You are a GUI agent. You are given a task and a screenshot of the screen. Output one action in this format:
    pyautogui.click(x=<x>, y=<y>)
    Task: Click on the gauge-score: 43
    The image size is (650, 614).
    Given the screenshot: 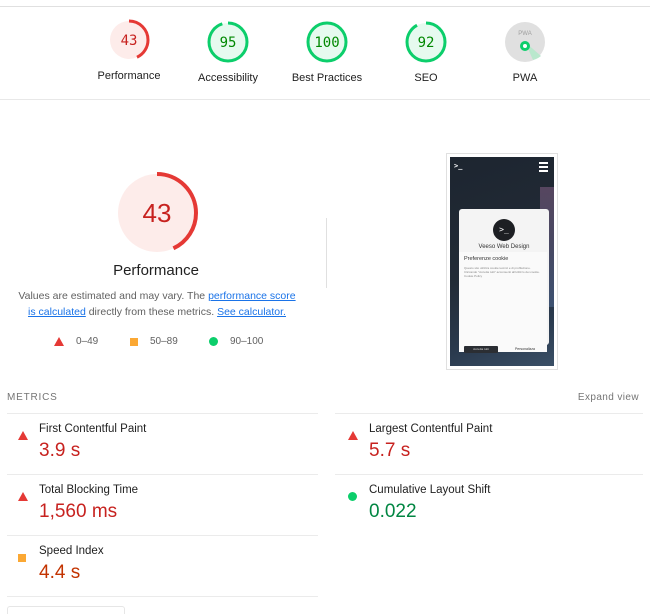 What is the action you would take?
    pyautogui.click(x=129, y=41)
    